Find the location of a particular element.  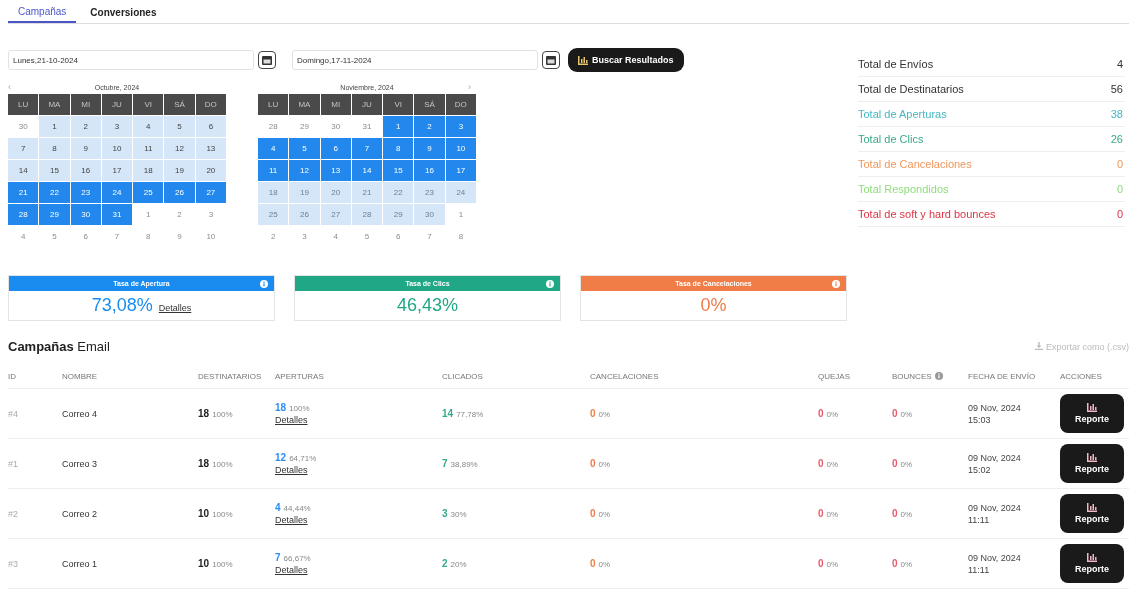

date-field: Lunes,21-10-2024 is located at coordinates (131, 60).